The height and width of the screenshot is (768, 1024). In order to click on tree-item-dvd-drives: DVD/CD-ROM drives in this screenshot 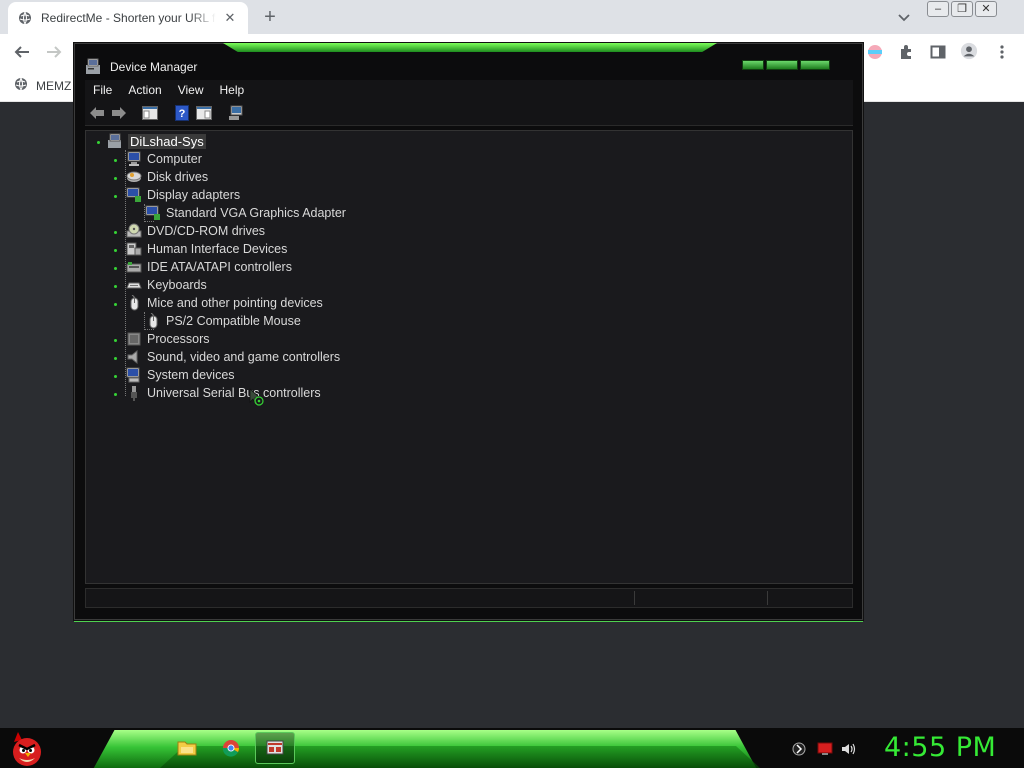, I will do `click(195, 231)`.